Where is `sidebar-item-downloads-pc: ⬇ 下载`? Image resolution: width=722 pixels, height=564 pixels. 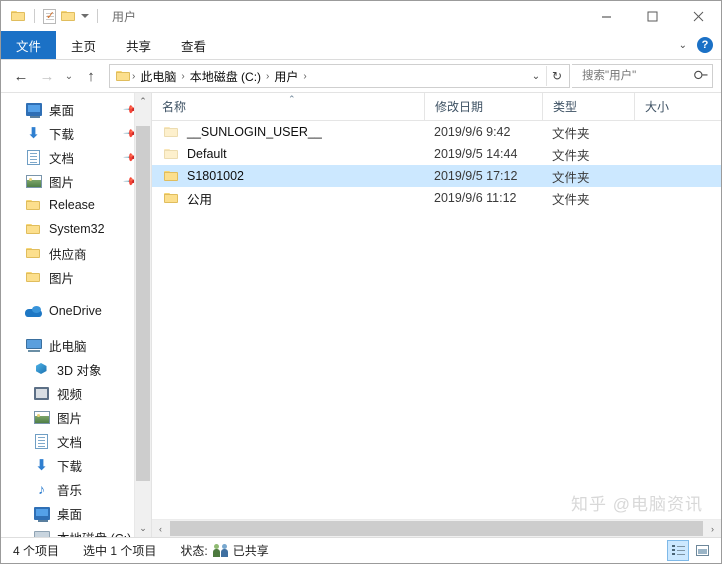
sidebar-item-downloads-pc: ⬇ 下载 is located at coordinates (76, 465).